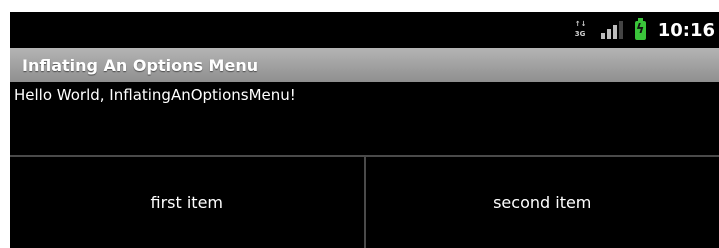 Image resolution: width=719 pixels, height=248 pixels. What do you see at coordinates (364, 30) in the screenshot?
I see `status-bar: ↑↓ 3G ϟ 10:16` at bounding box center [364, 30].